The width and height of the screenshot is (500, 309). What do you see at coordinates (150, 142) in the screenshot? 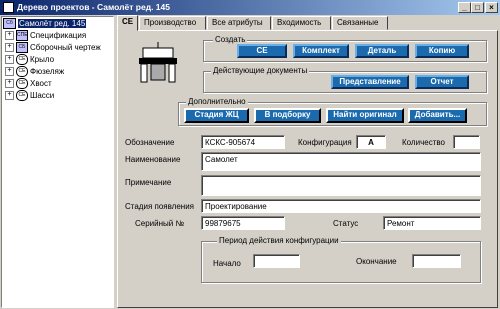
I see `designation-label: Обозначение` at bounding box center [150, 142].